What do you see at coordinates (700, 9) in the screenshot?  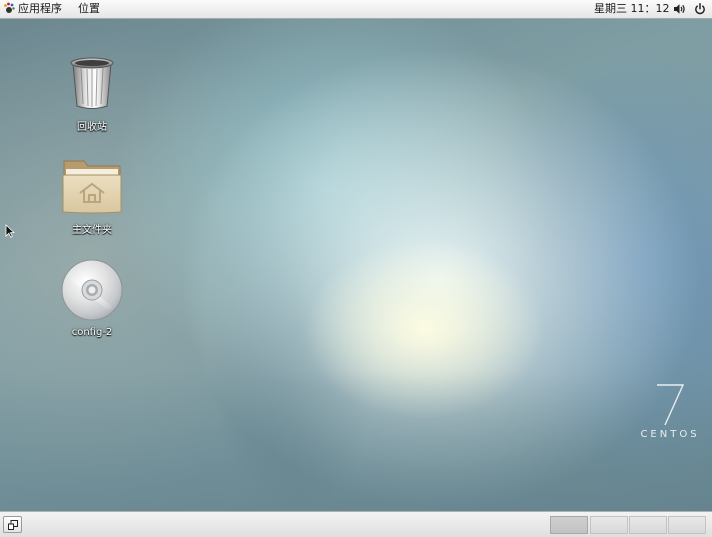 I see `power-icon` at bounding box center [700, 9].